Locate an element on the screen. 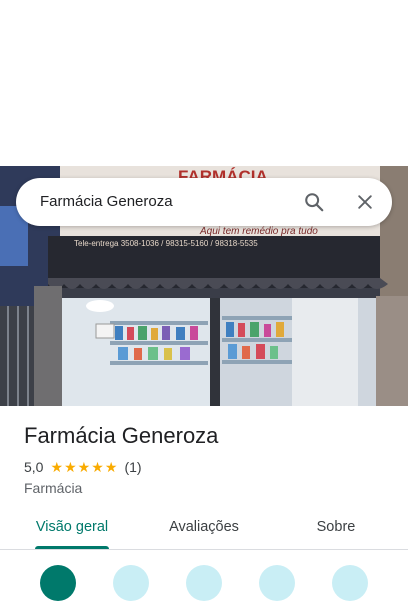 The image size is (408, 601). star-rating: ★ ★ ★ ★ ★ is located at coordinates (84, 467).